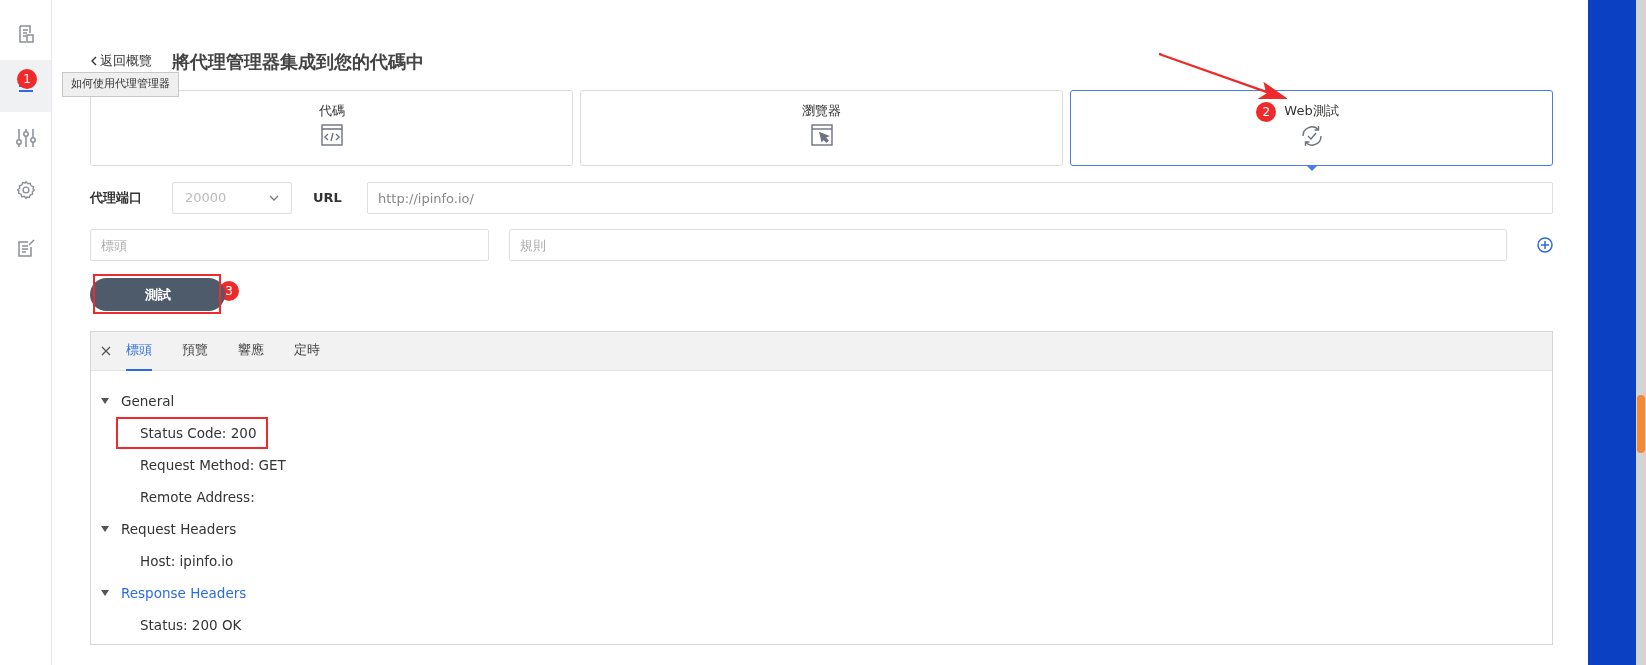  I want to click on tree-group-label: Response Headers, so click(184, 593).